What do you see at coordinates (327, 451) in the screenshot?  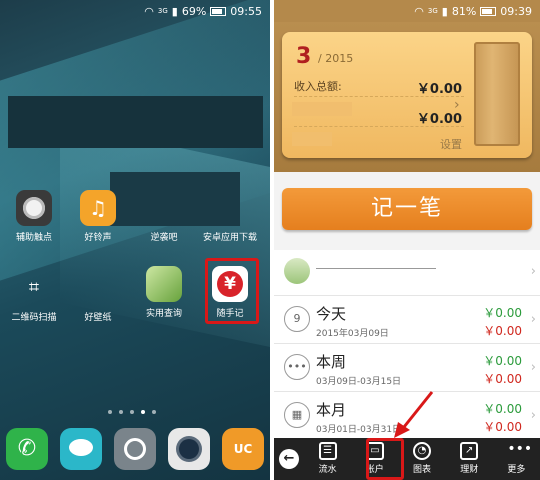 I see `list-icon: ☰` at bounding box center [327, 451].